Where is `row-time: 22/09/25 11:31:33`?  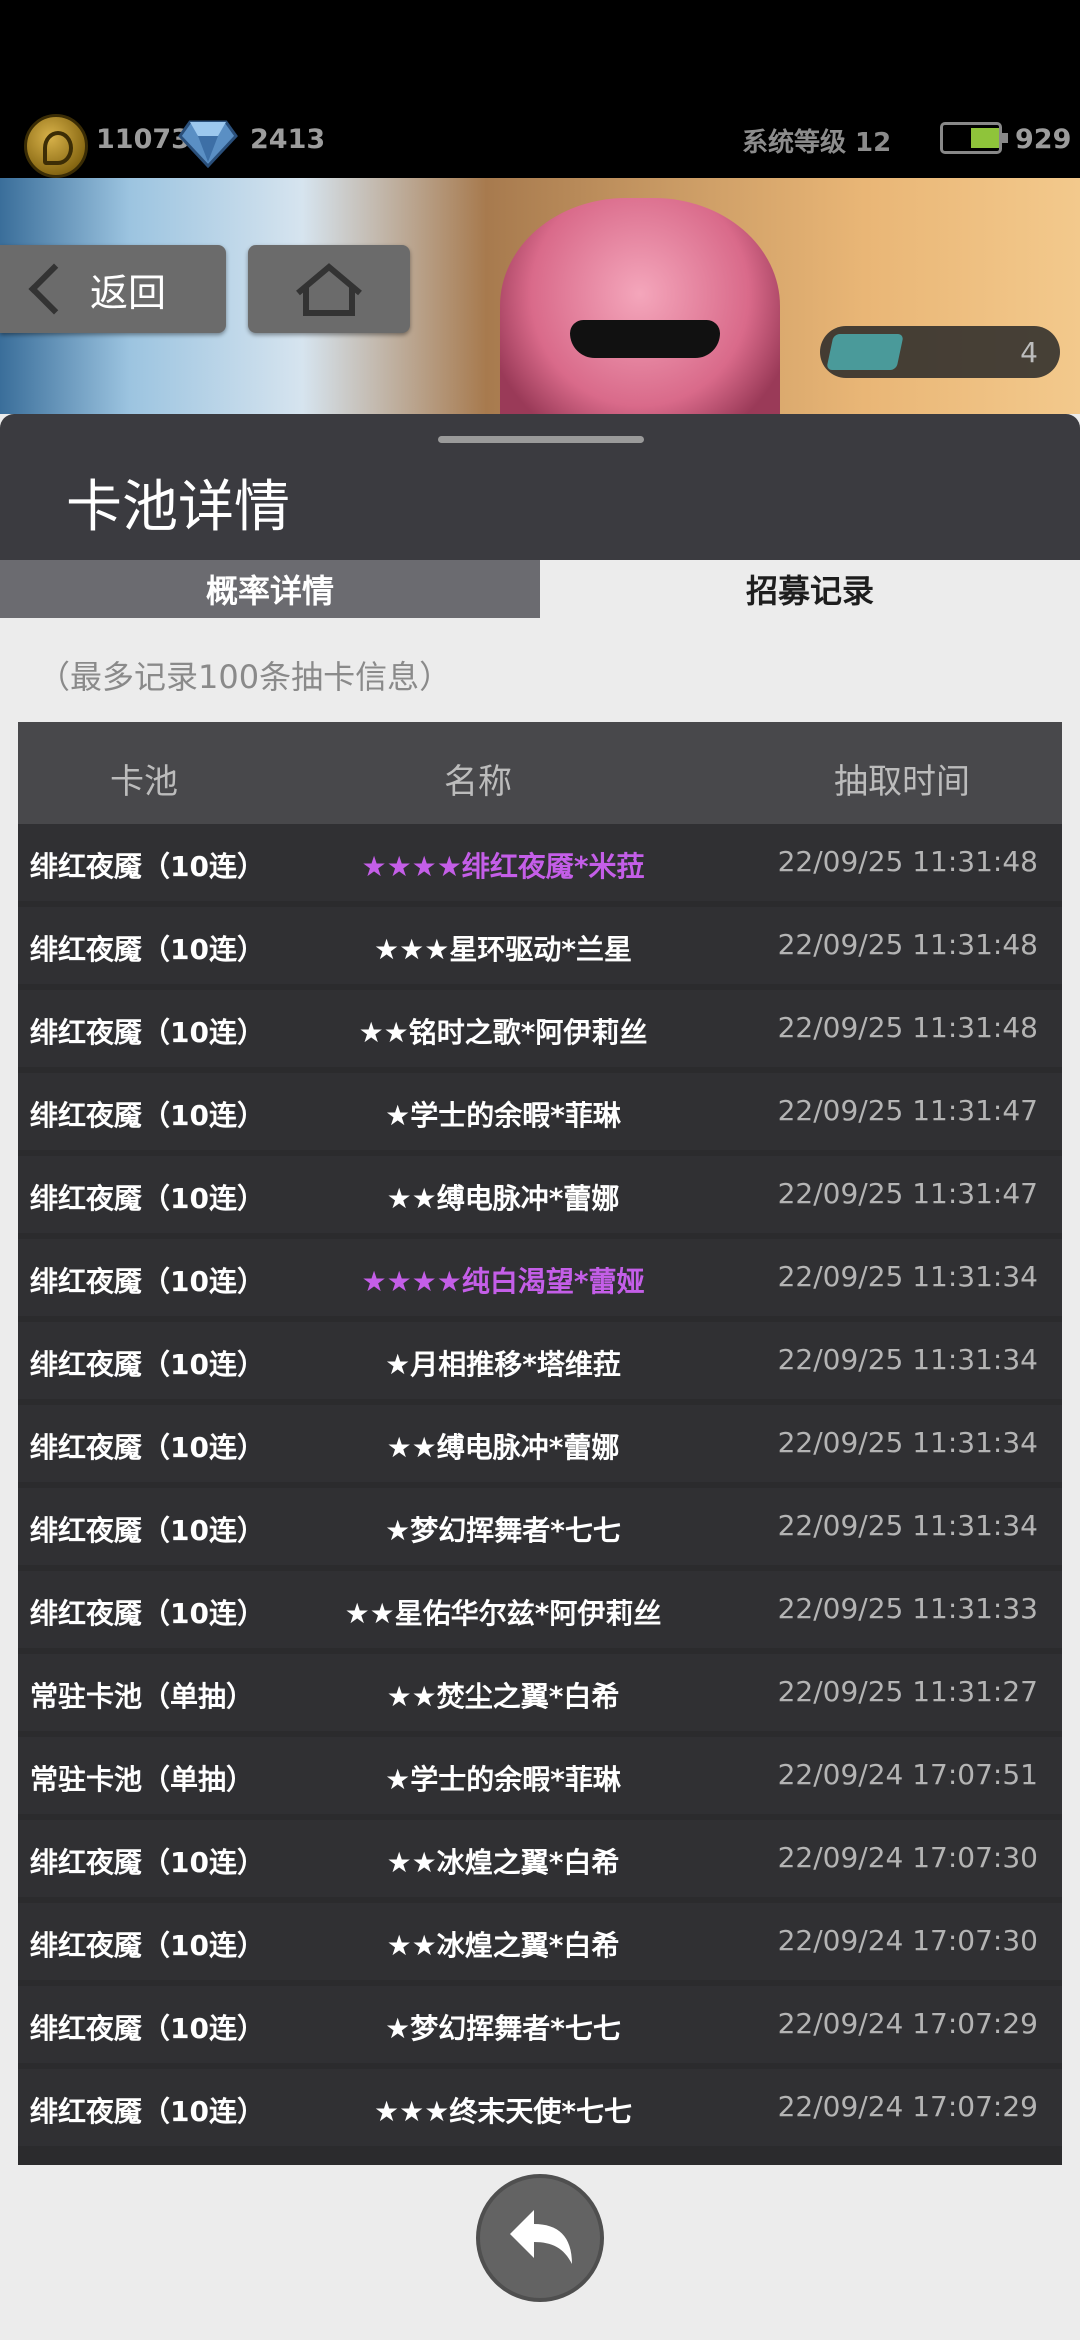
row-time: 22/09/25 11:31:33 is located at coordinates (907, 1608).